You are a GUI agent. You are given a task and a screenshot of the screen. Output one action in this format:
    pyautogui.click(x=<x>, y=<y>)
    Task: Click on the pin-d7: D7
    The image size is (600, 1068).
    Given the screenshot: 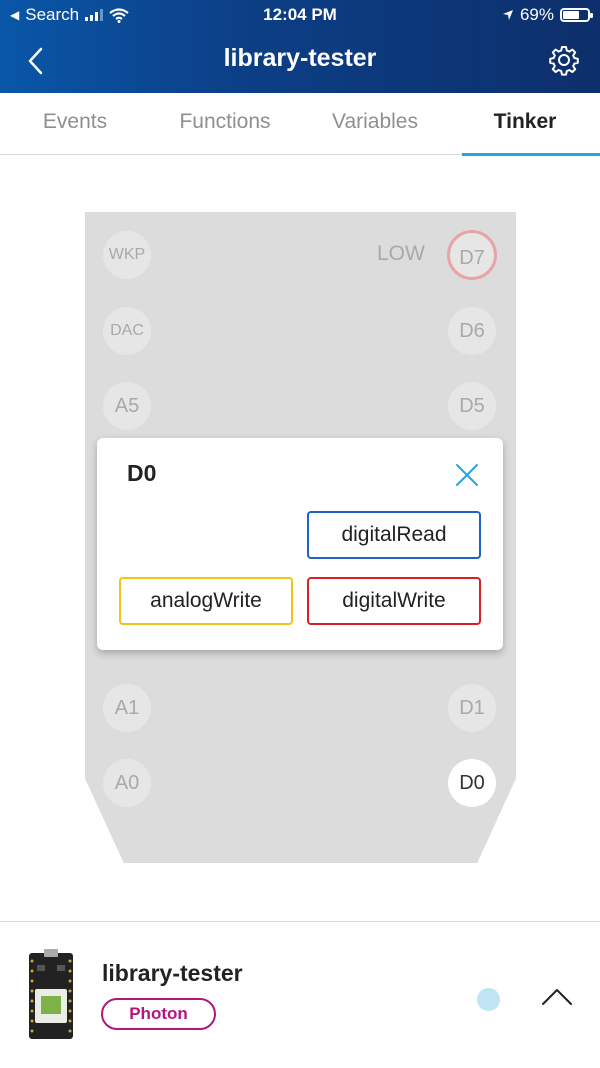 What is the action you would take?
    pyautogui.click(x=472, y=255)
    